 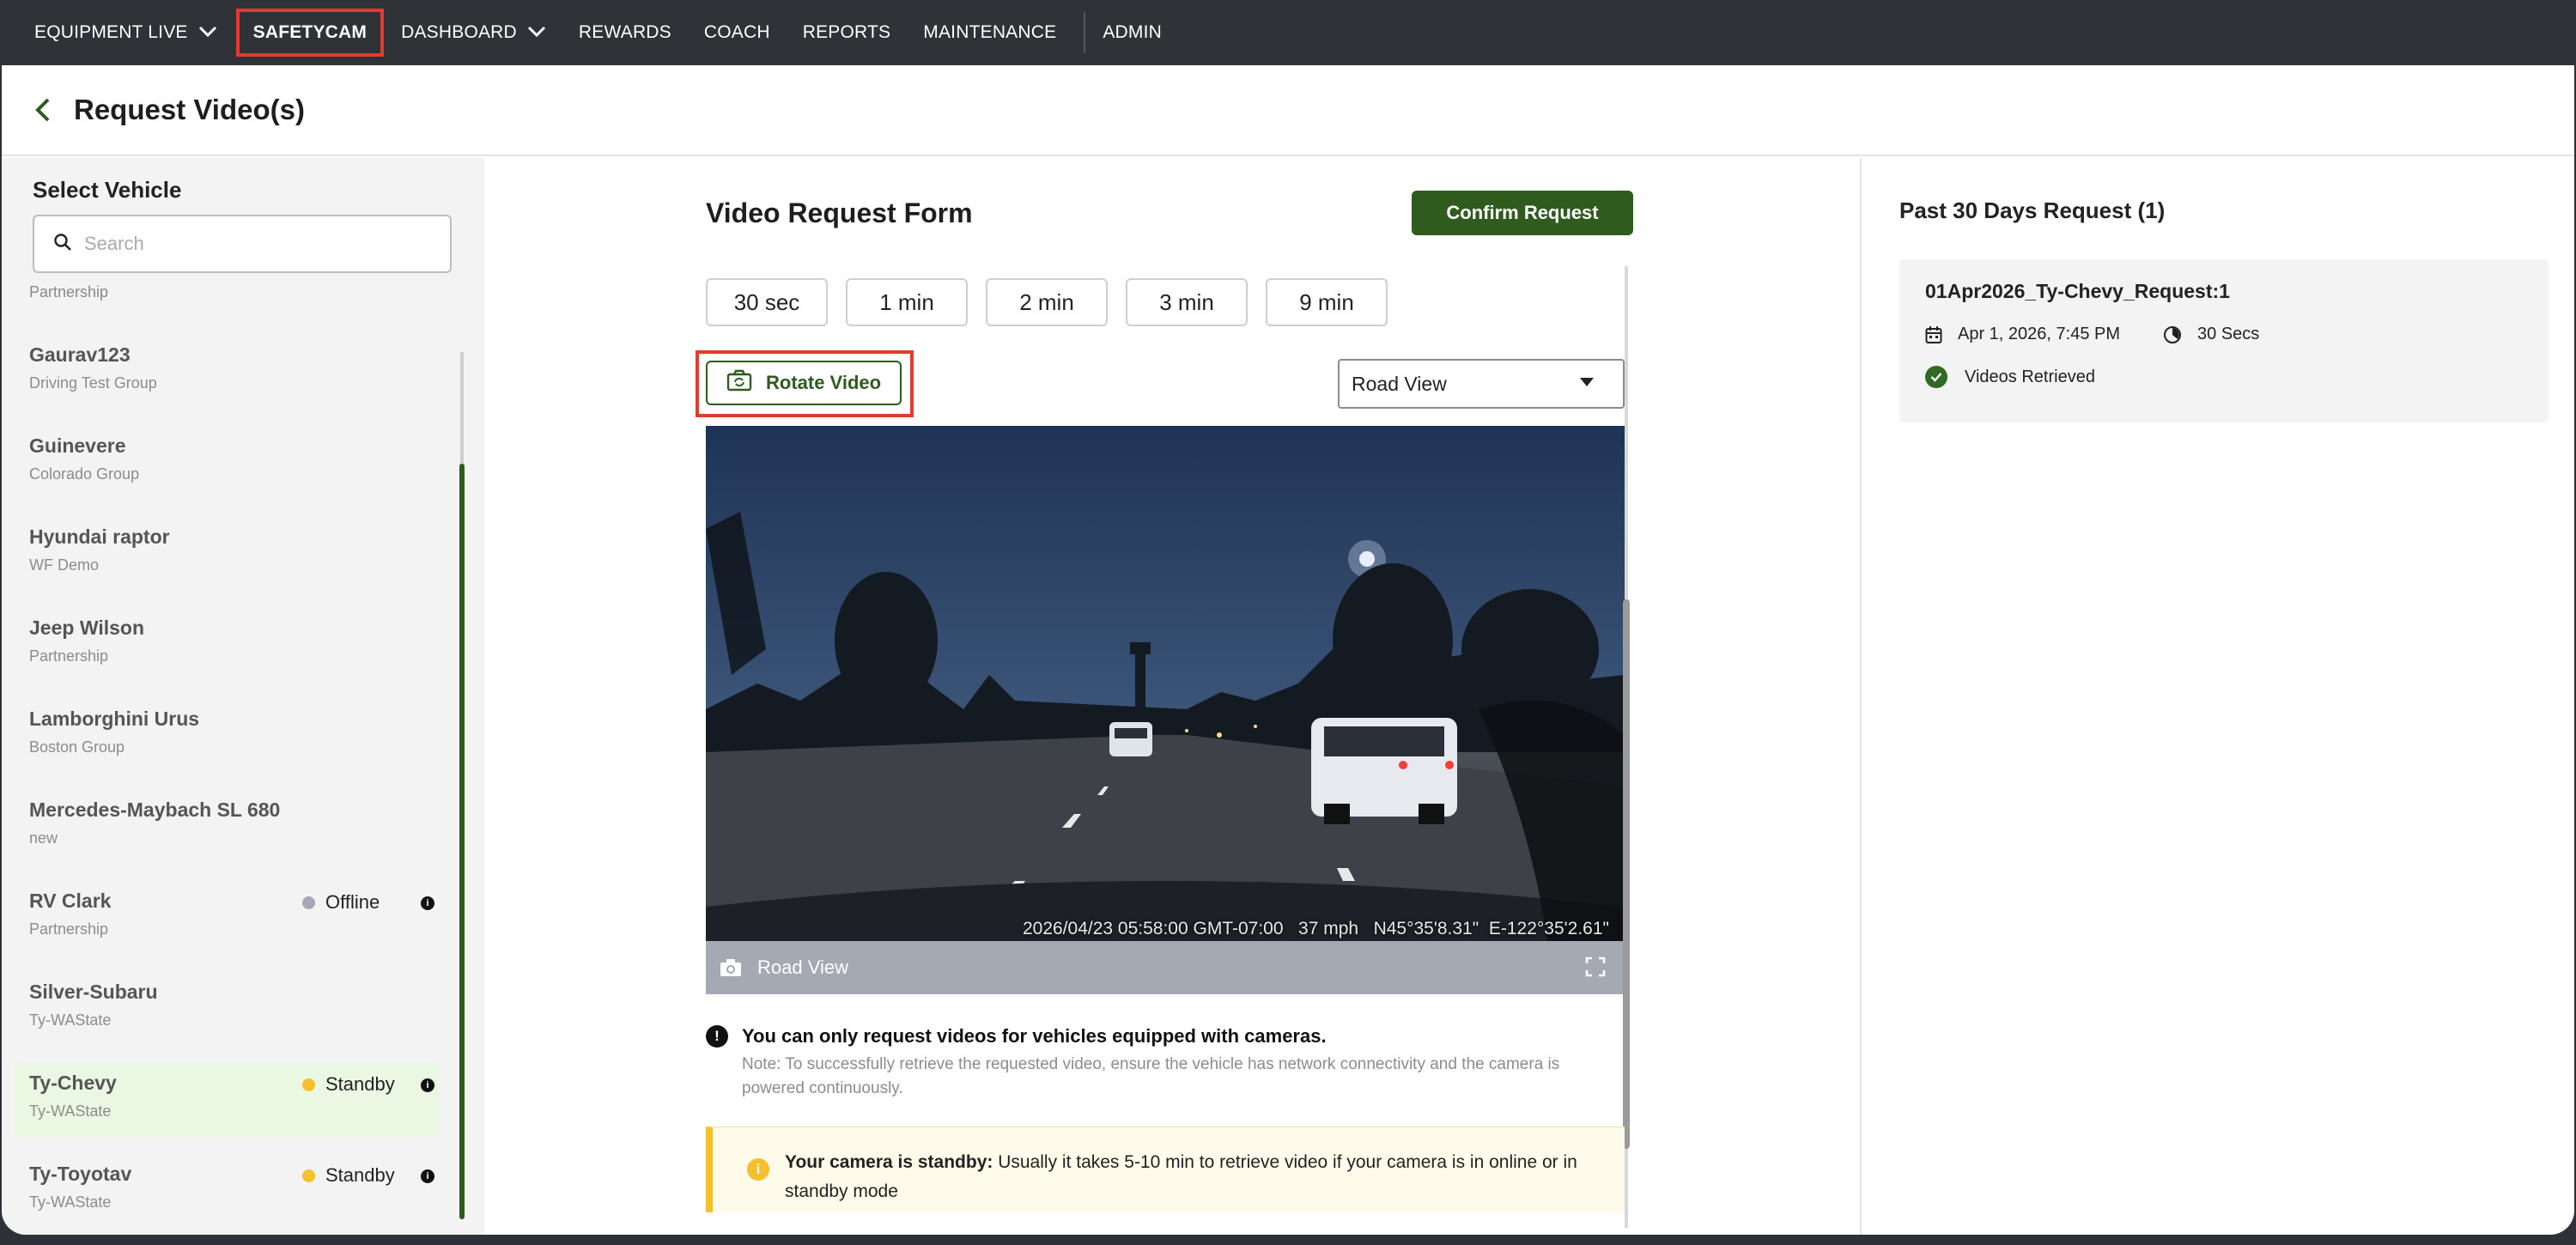 I want to click on vehicle-name: Jeep Wilson, so click(x=86, y=628).